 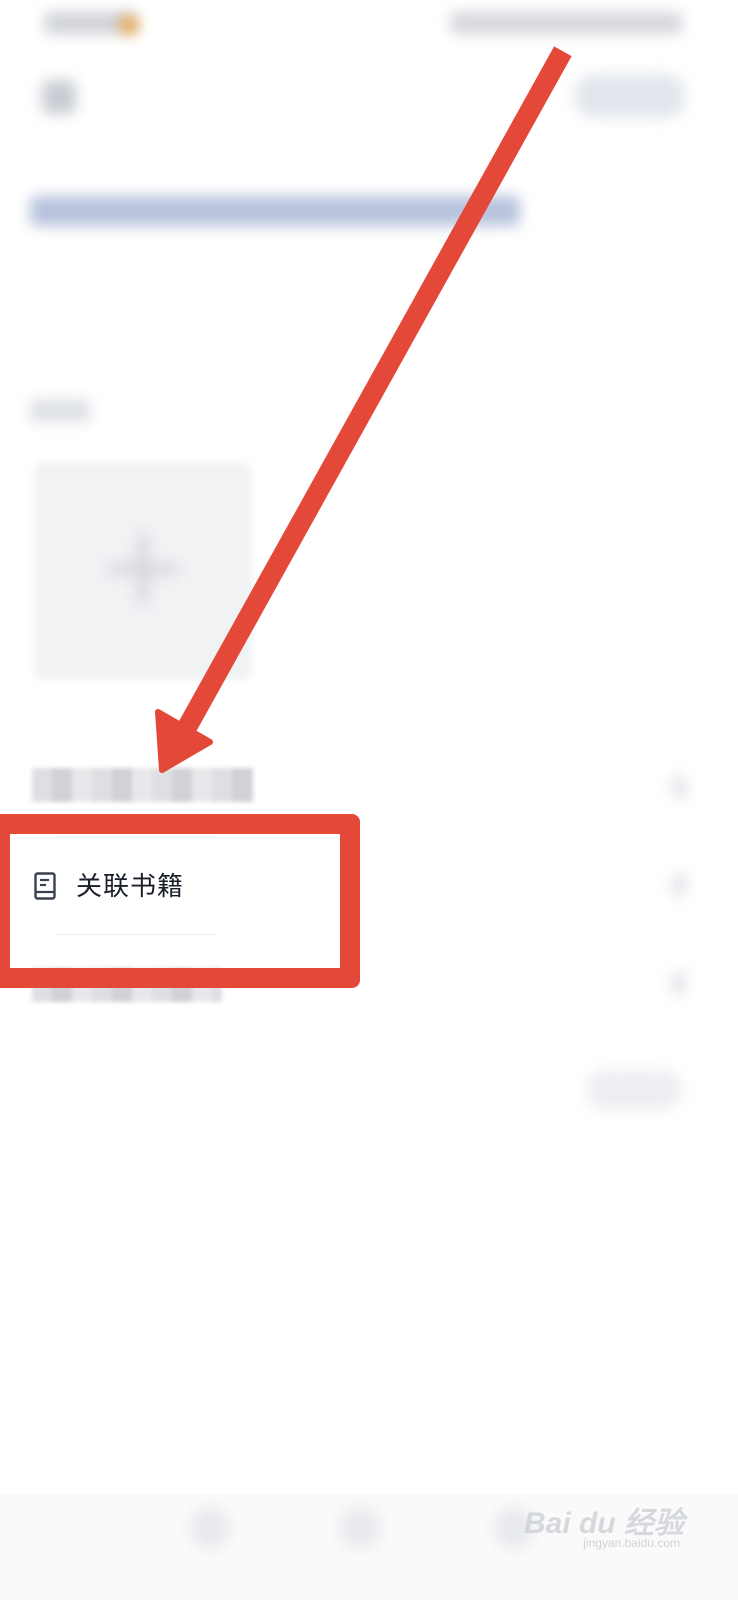 What do you see at coordinates (129, 25) in the screenshot?
I see `status-indicator-dot` at bounding box center [129, 25].